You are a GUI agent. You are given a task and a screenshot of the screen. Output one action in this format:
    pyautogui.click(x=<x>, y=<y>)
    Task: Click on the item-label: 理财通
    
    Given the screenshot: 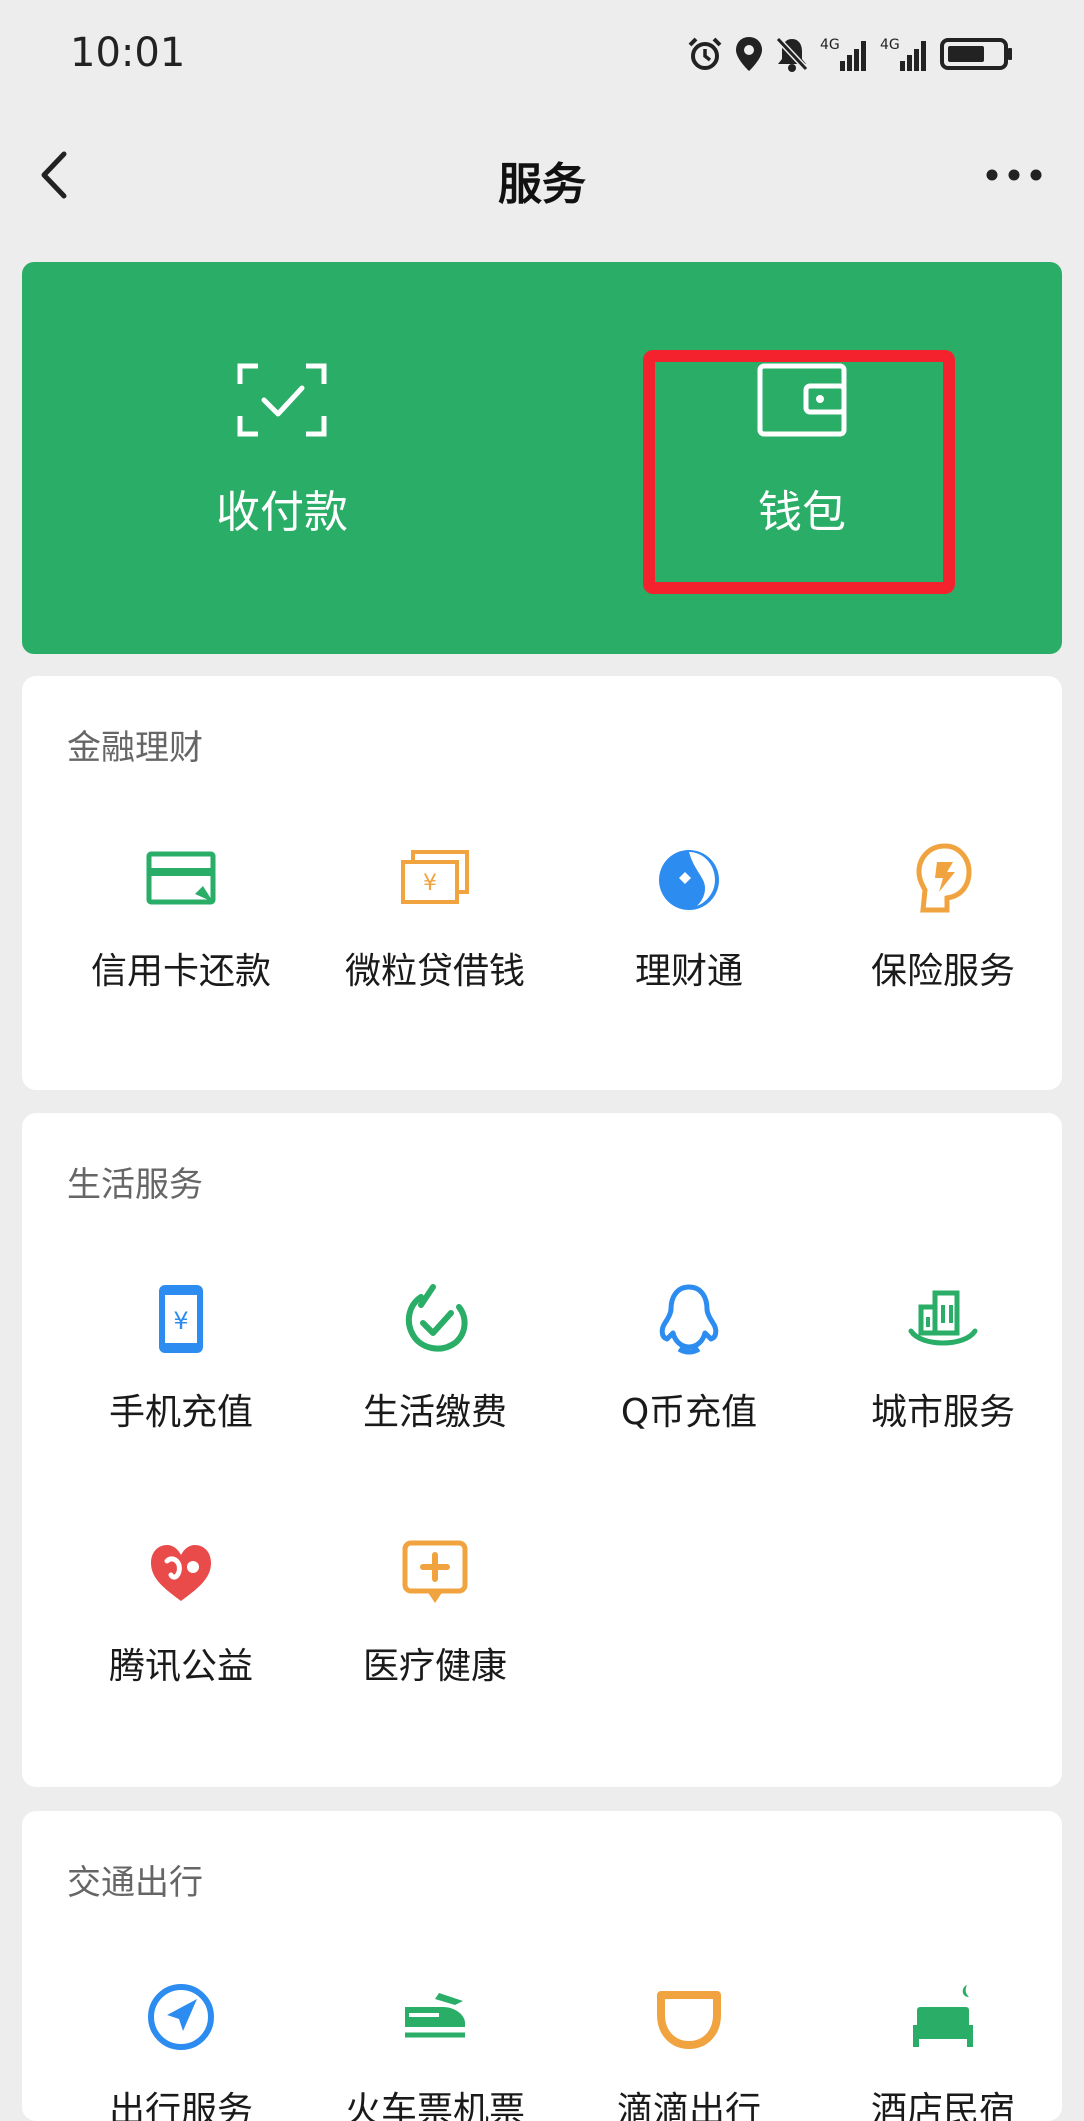 What is the action you would take?
    pyautogui.click(x=688, y=971)
    